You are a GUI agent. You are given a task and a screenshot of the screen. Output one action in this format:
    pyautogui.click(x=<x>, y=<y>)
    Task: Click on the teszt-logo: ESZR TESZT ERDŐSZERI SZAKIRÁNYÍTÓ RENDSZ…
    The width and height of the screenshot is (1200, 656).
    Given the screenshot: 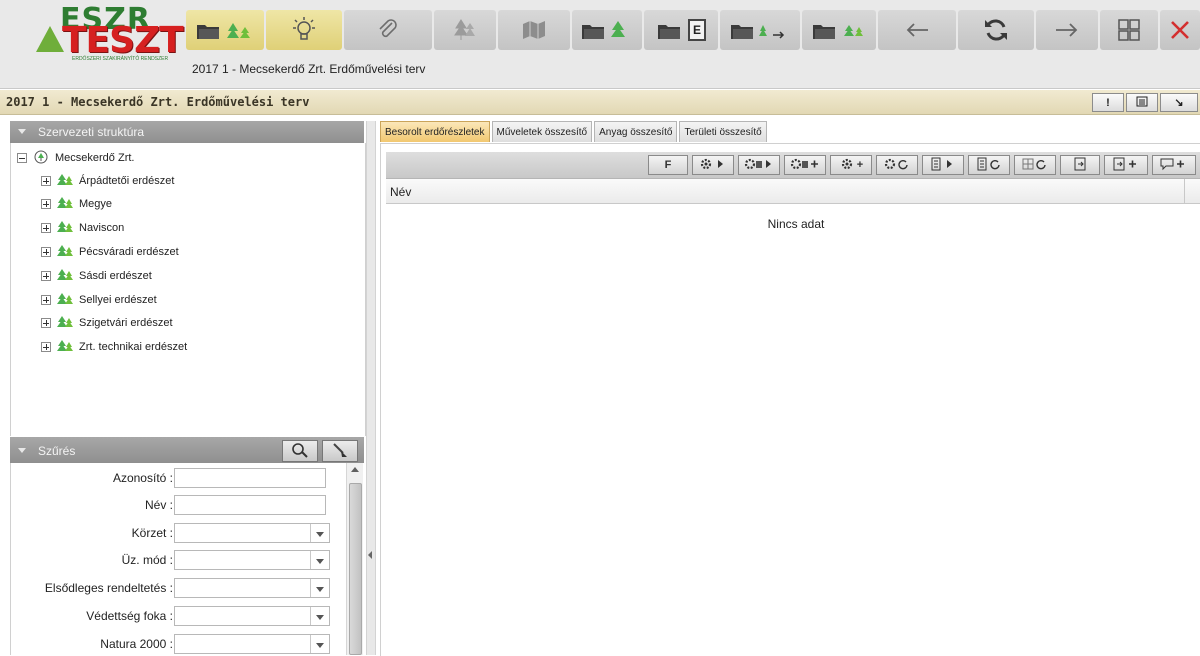 What is the action you would take?
    pyautogui.click(x=106, y=33)
    